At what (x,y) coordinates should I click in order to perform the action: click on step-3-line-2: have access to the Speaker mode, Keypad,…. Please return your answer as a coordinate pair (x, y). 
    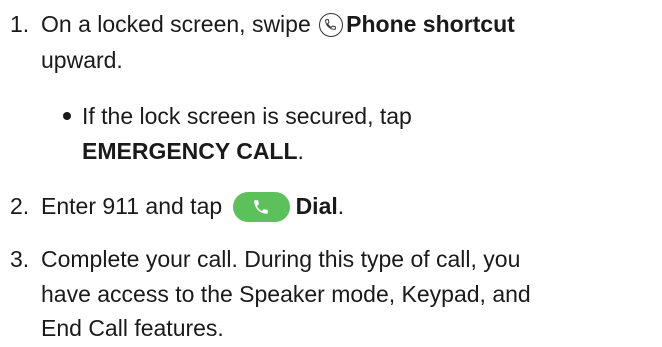
    Looking at the image, I should click on (286, 294).